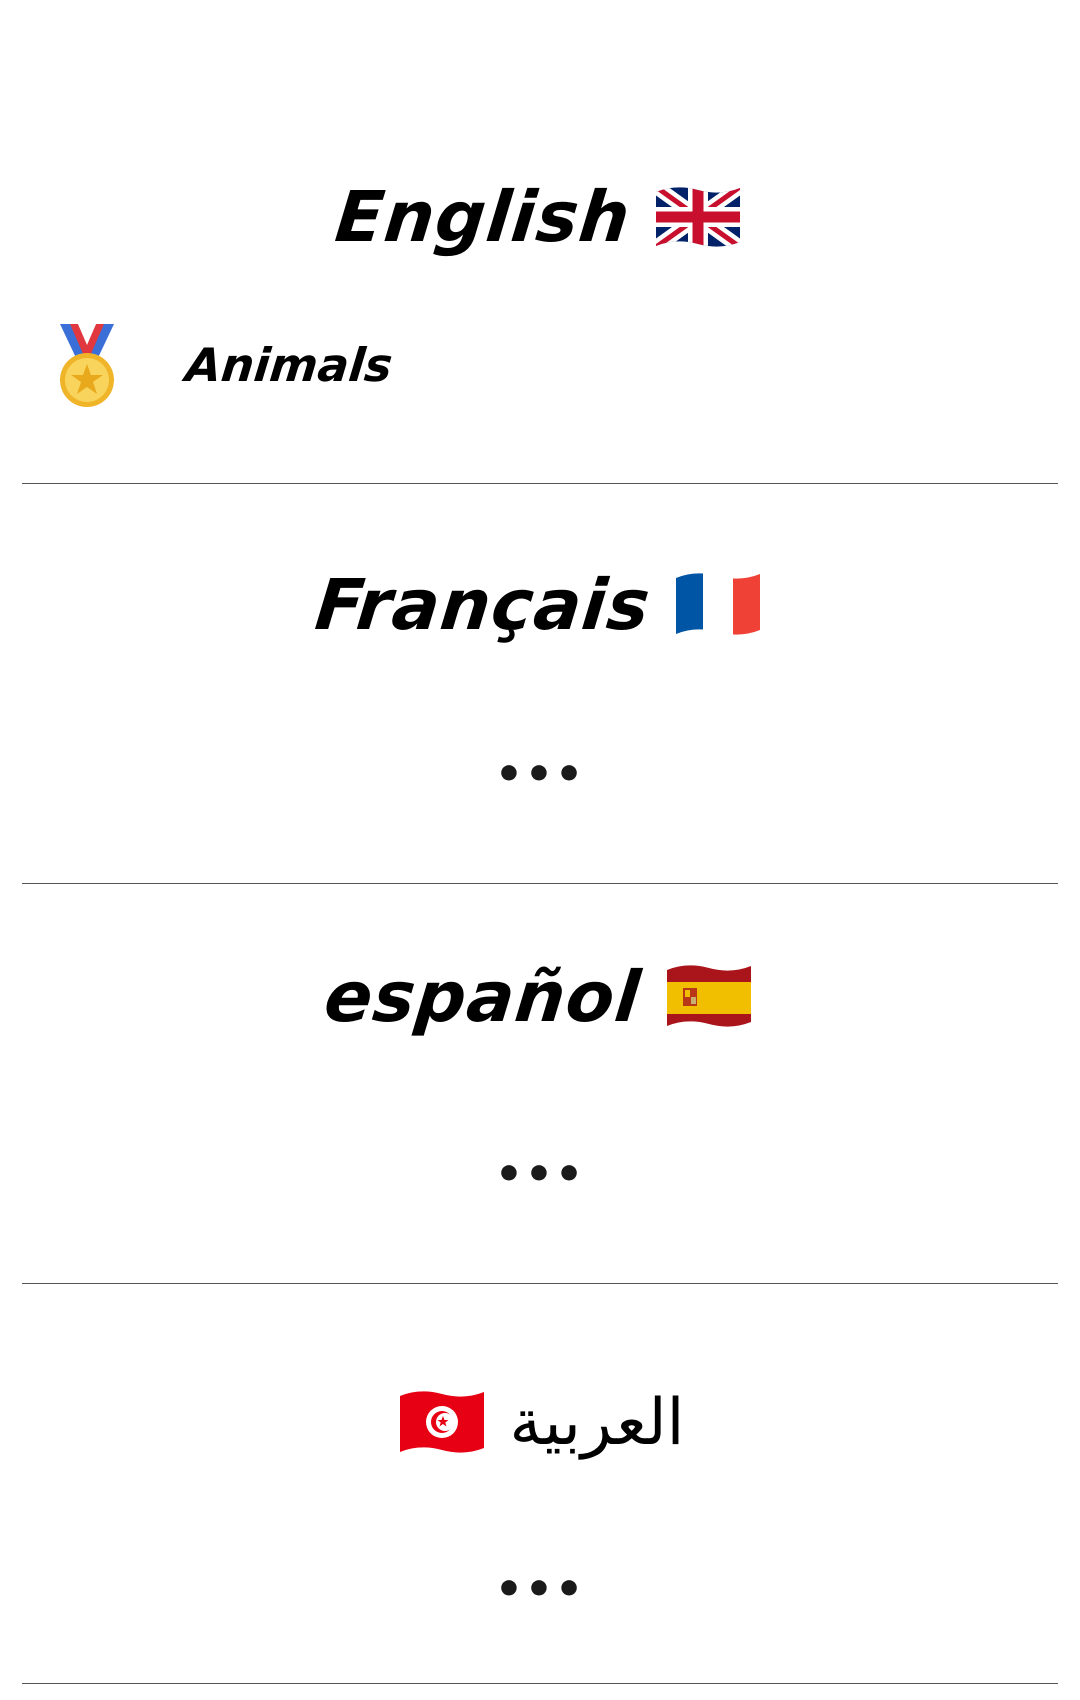 The image size is (1080, 1700). Describe the element at coordinates (87, 369) in the screenshot. I see `medal-icon` at that location.